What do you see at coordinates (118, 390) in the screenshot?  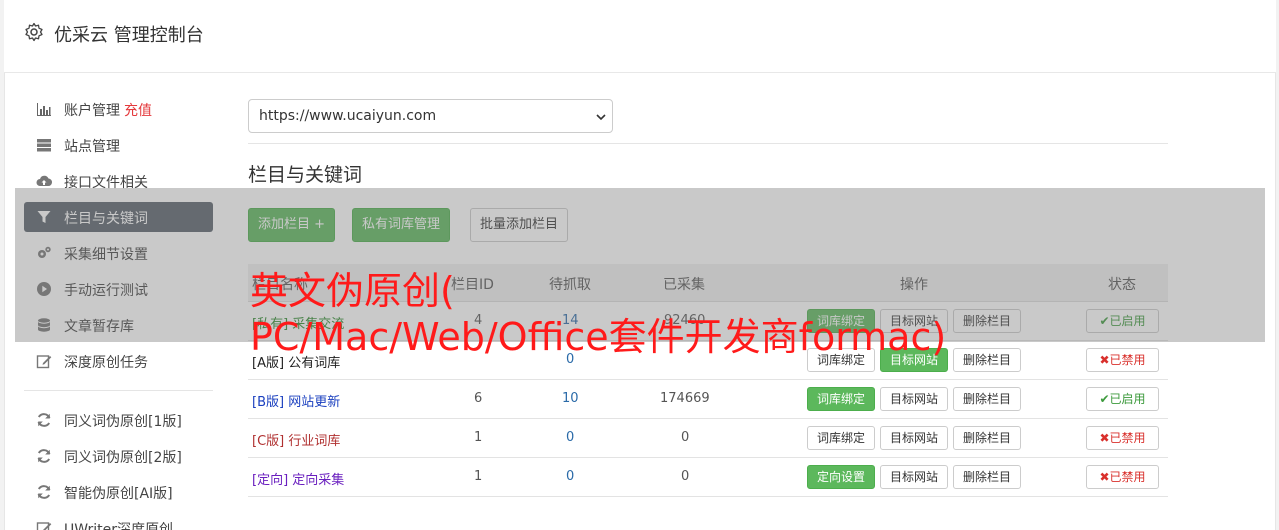 I see `sidebar-divider` at bounding box center [118, 390].